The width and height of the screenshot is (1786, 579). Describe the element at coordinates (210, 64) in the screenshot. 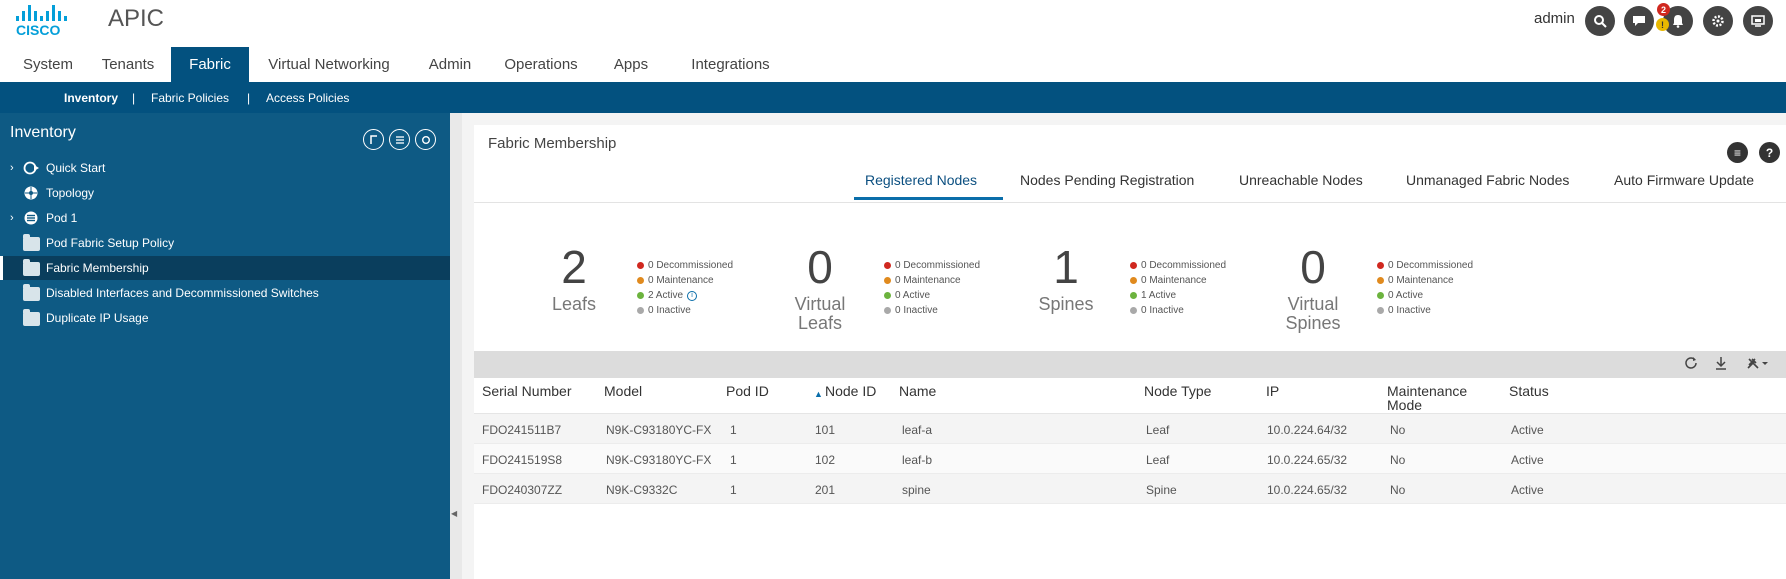

I see `tab-fabric: Fabric` at that location.